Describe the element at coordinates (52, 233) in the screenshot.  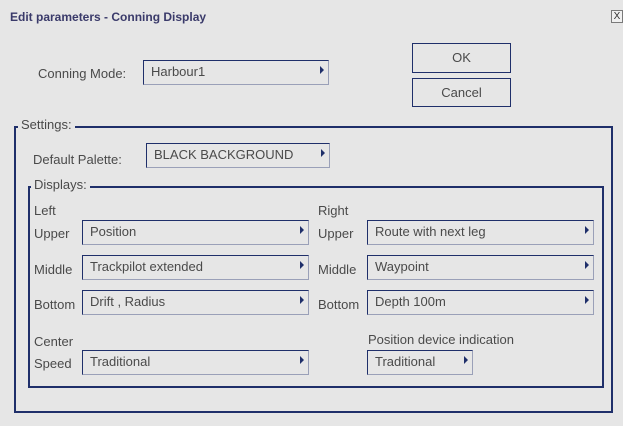
I see `left-upper-label: Upper` at that location.